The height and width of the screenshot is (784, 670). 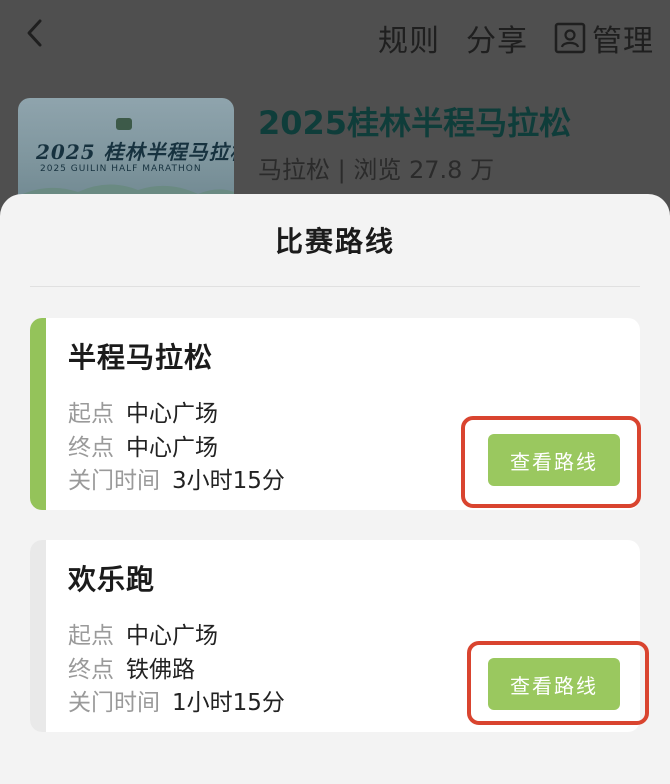 What do you see at coordinates (124, 124) in the screenshot?
I see `event-logo-icon` at bounding box center [124, 124].